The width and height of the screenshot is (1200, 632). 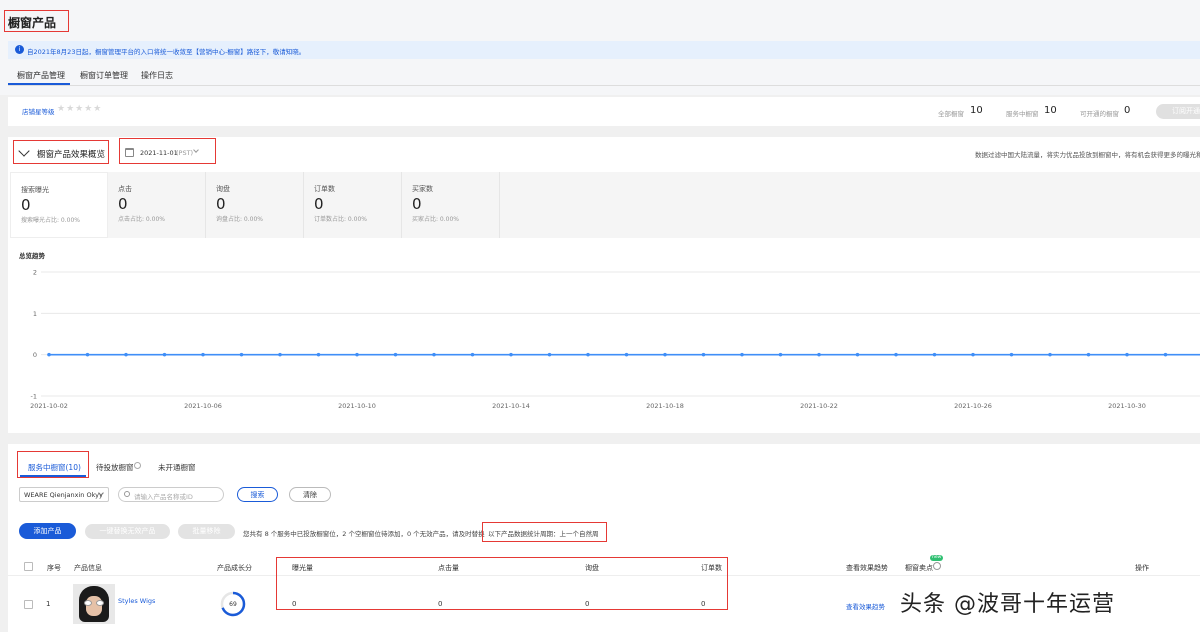 What do you see at coordinates (163, 497) in the screenshot?
I see `search-placeholder: 请输入产品名称或ID` at bounding box center [163, 497].